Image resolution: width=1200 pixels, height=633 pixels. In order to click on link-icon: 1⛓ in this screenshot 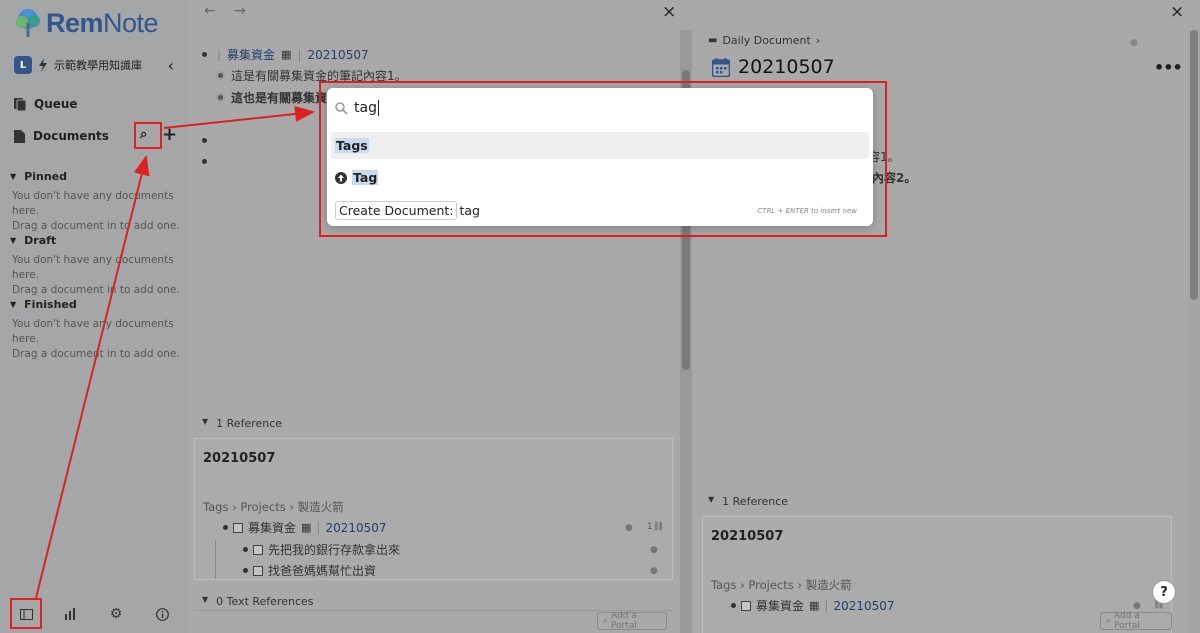, I will do `click(655, 527)`.